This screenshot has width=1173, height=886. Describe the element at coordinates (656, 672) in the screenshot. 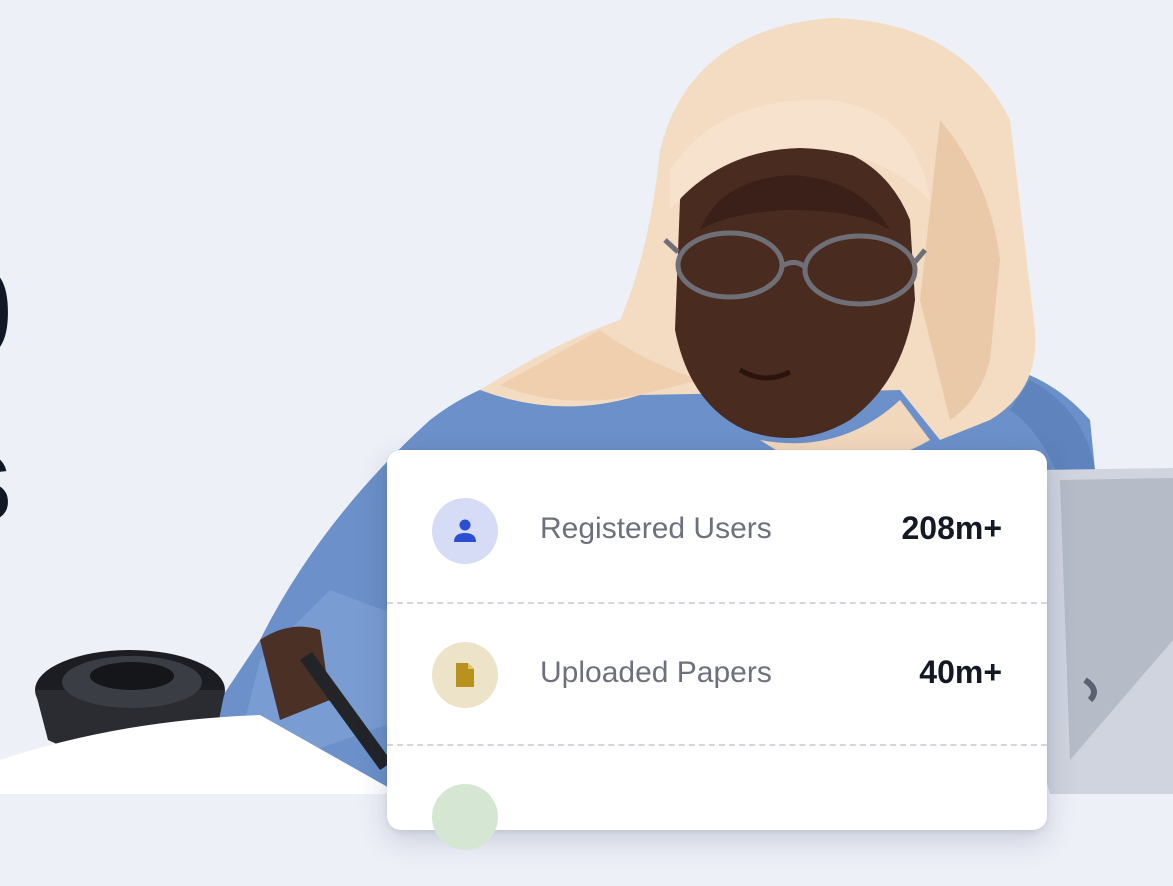

I see `stat-label: Uploaded Papers` at that location.